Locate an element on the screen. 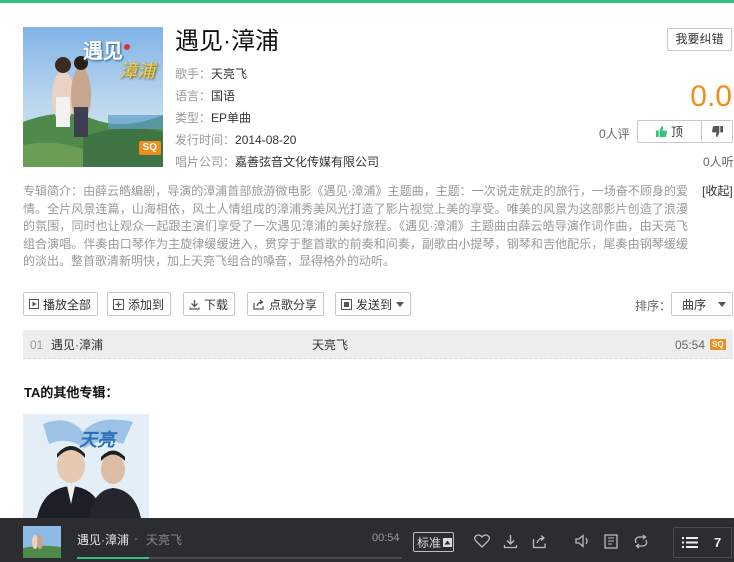 Image resolution: width=734 pixels, height=562 pixels. upvote-button: 顶 is located at coordinates (670, 131).